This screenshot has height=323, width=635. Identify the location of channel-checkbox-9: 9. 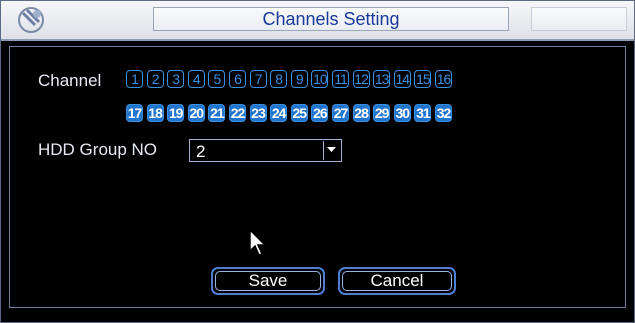
(299, 79).